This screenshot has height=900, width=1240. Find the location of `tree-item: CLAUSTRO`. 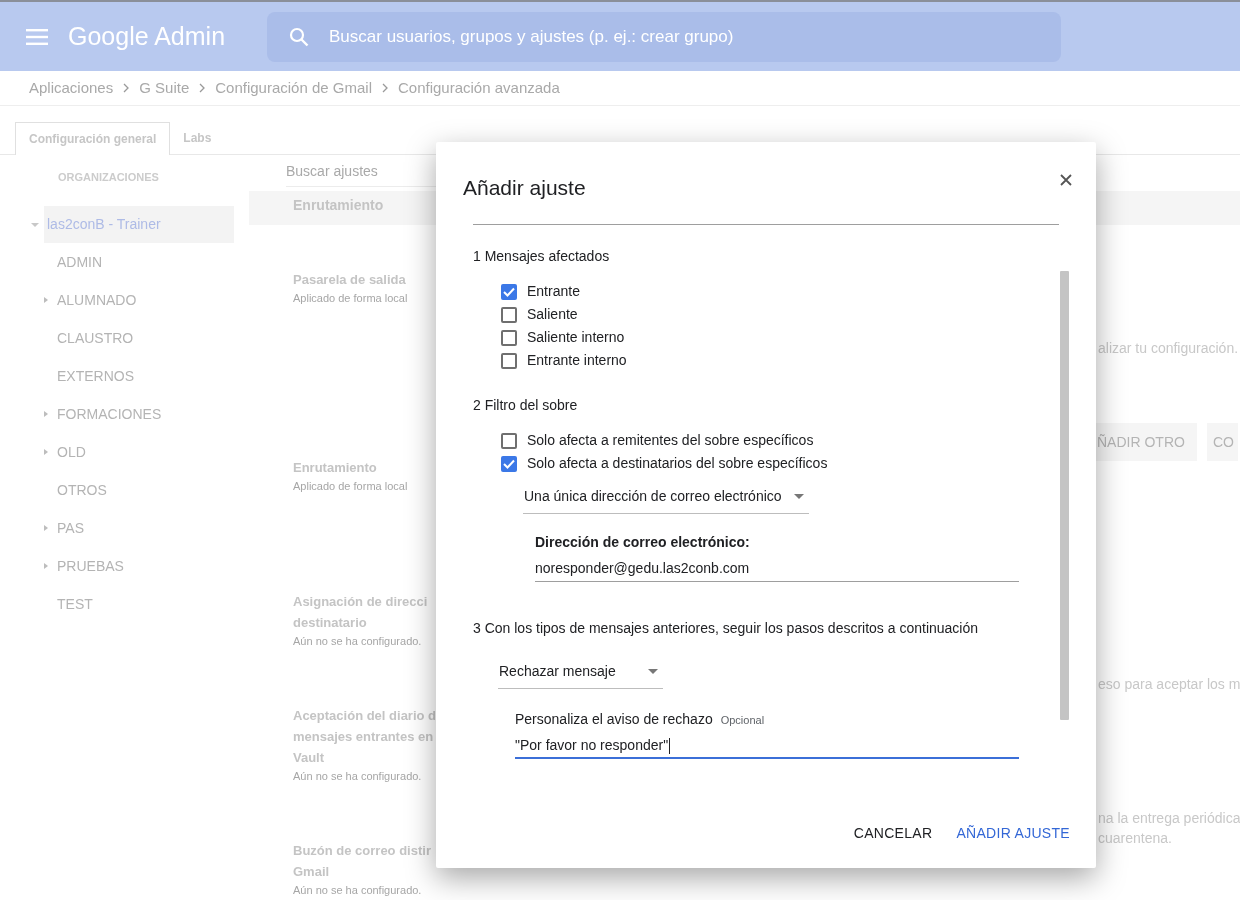

tree-item: CLAUSTRO is located at coordinates (95, 338).